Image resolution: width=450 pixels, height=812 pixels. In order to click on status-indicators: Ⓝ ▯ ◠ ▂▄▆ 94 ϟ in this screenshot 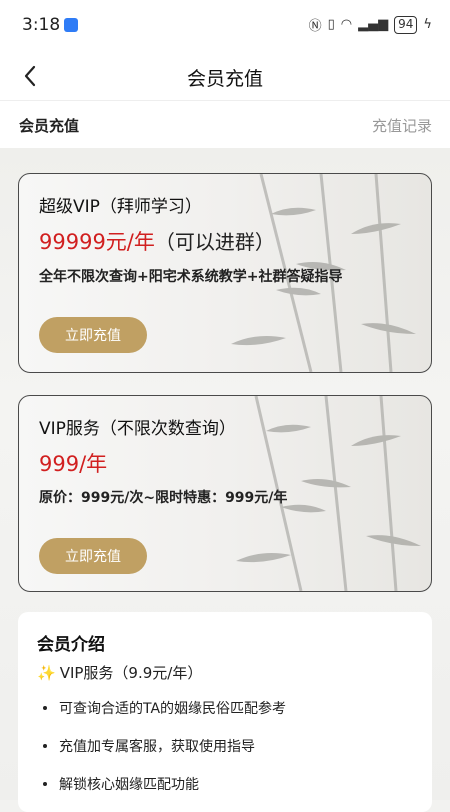, I will do `click(370, 24)`.